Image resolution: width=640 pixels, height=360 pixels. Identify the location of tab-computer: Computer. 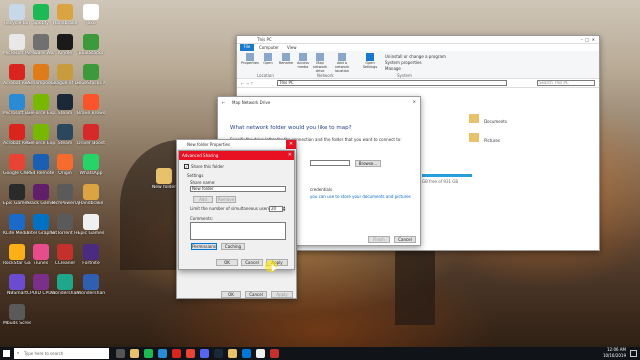
(269, 47).